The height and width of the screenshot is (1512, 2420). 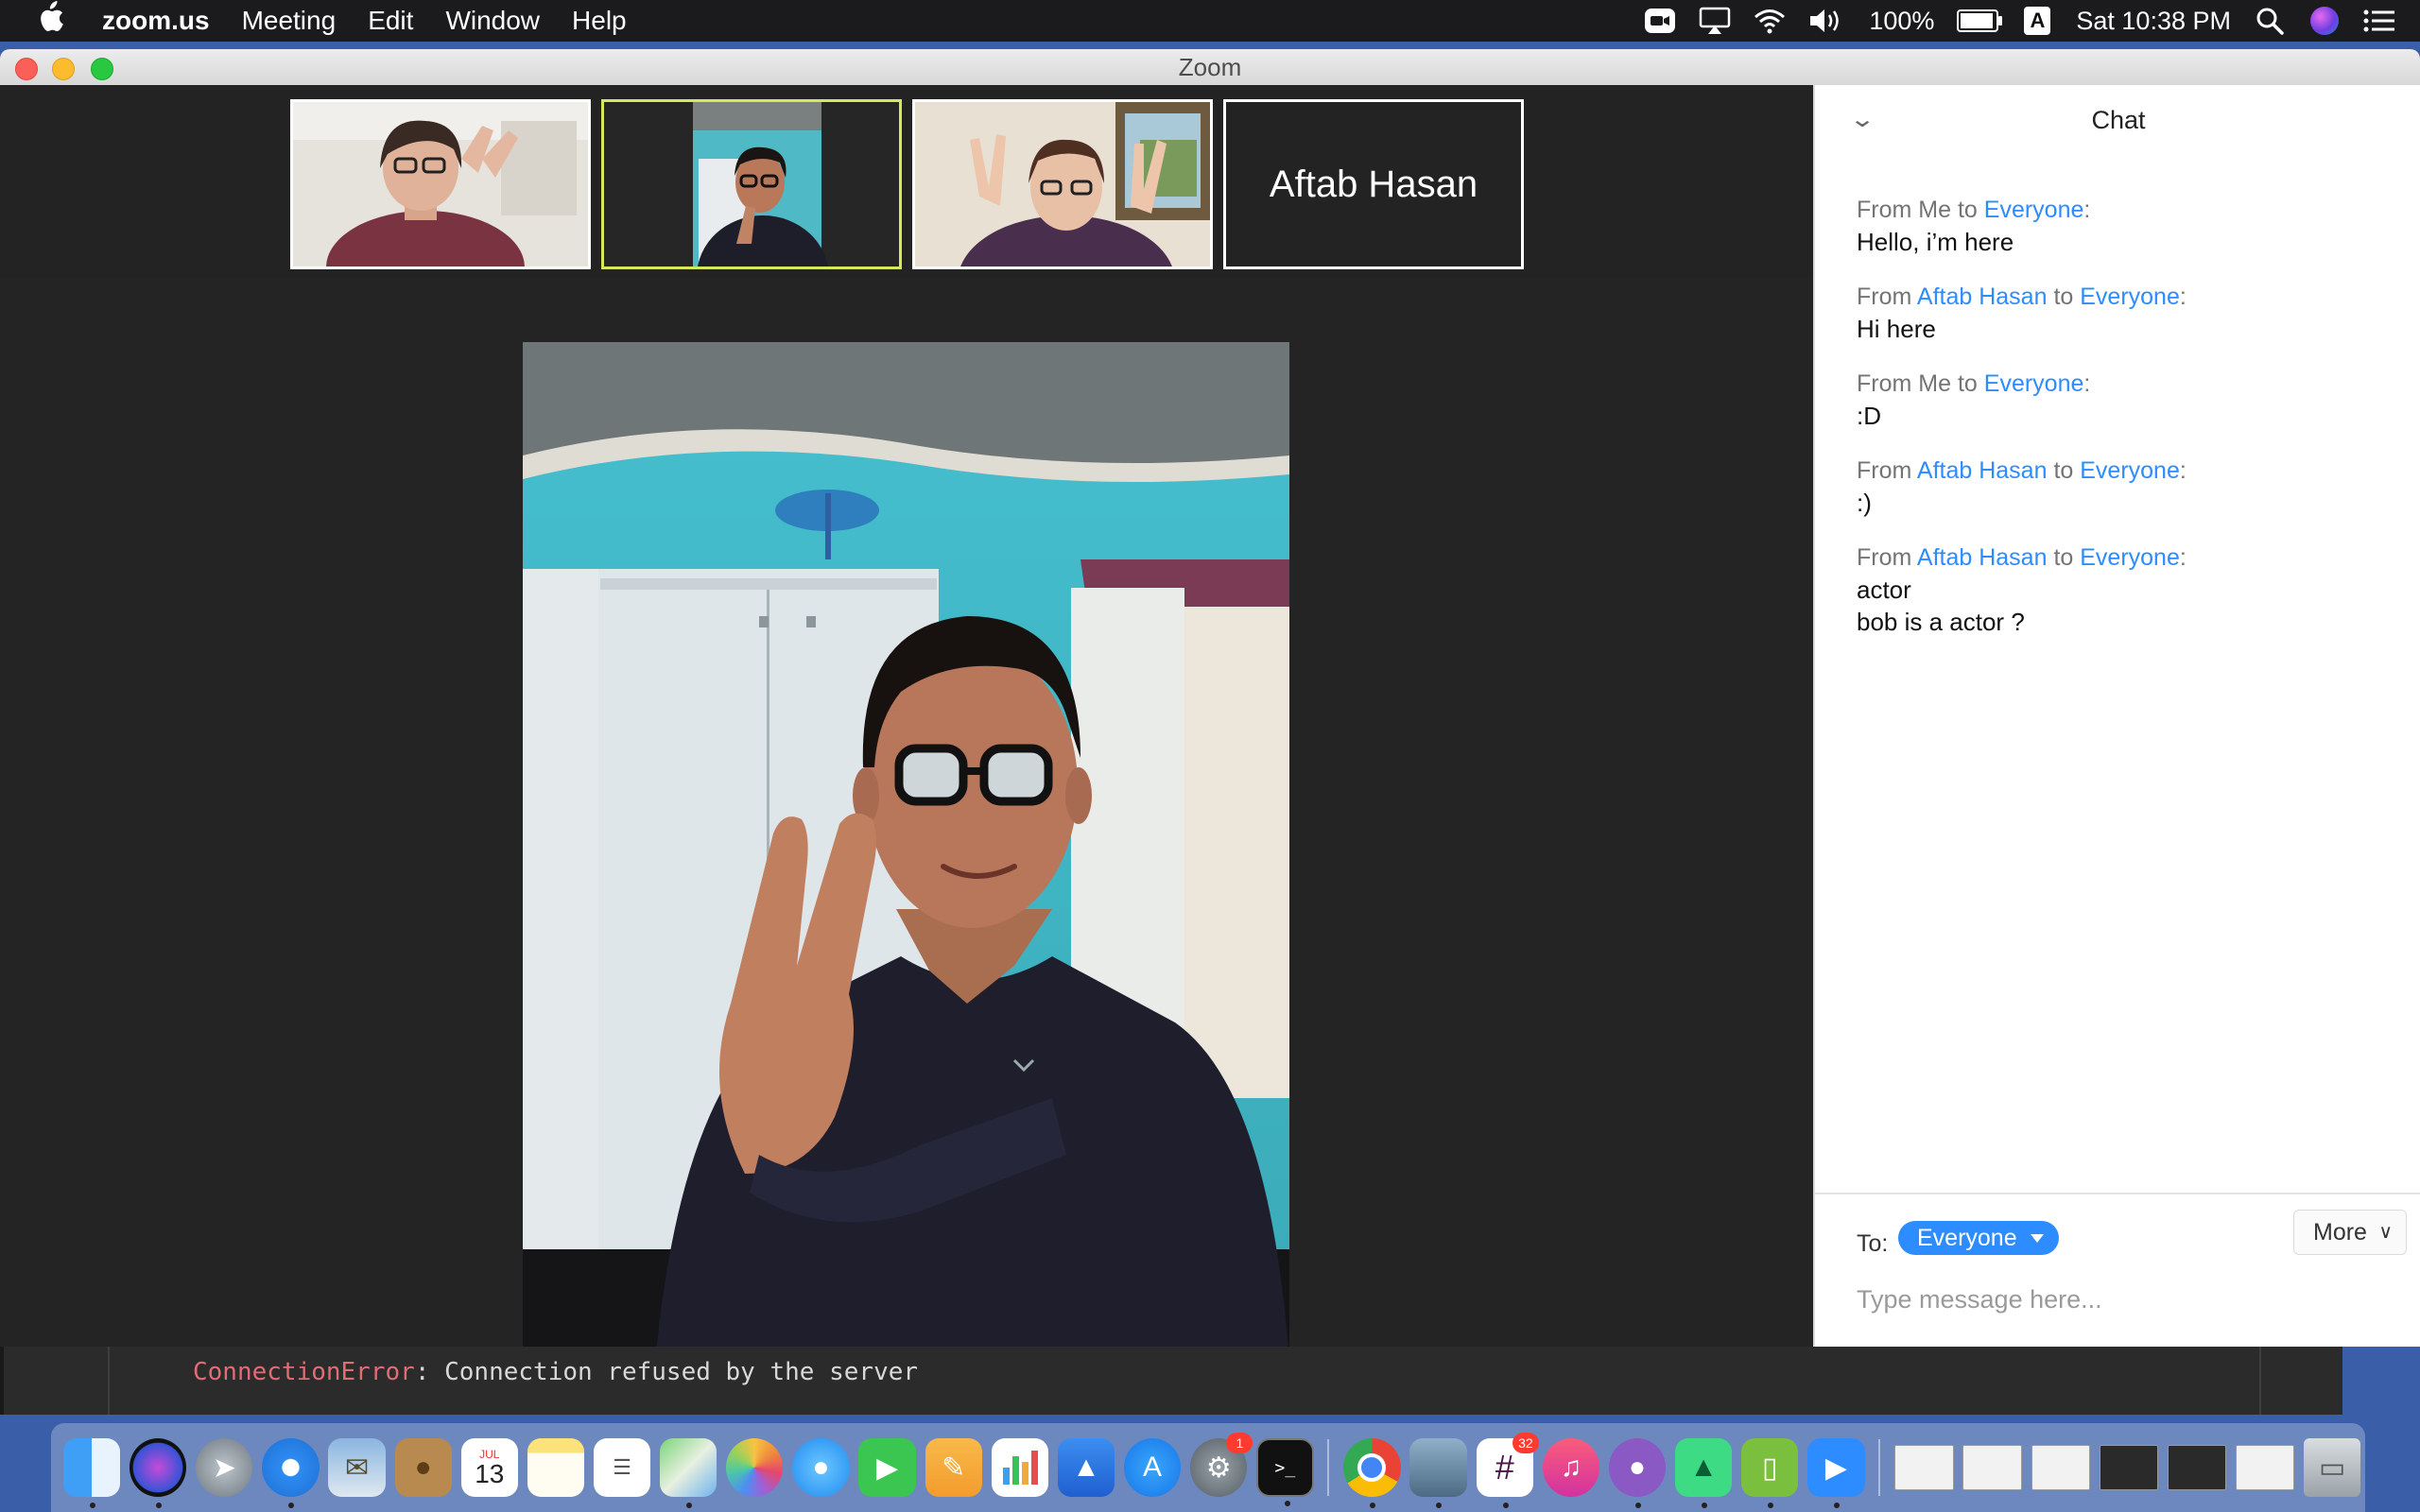 I want to click on menu-help: Help, so click(x=600, y=21).